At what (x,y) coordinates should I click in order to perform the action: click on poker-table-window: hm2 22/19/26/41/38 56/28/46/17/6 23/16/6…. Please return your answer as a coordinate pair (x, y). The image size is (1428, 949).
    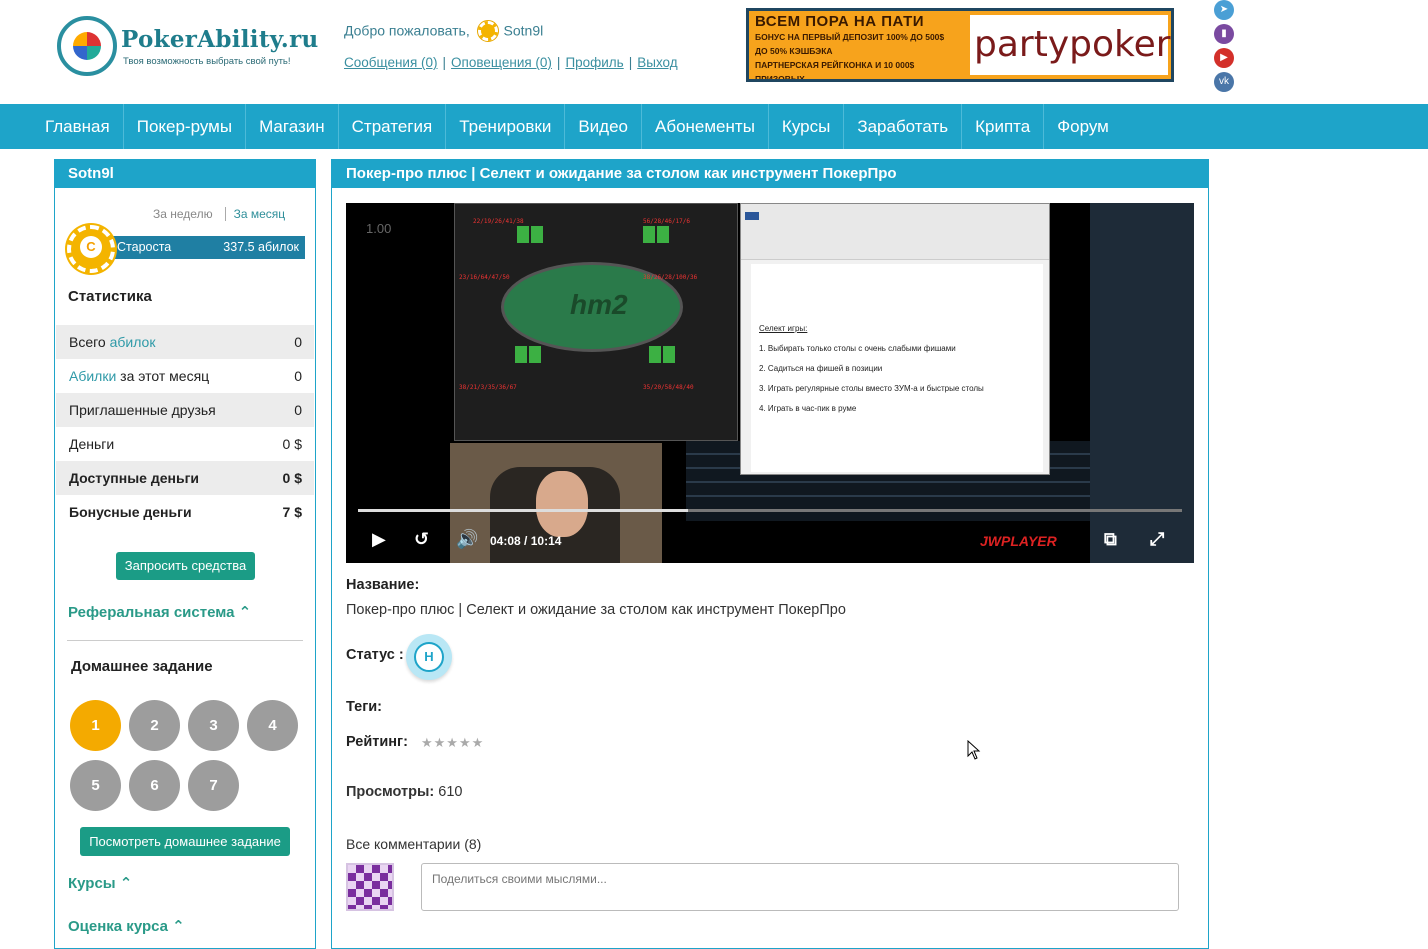
    Looking at the image, I should click on (596, 322).